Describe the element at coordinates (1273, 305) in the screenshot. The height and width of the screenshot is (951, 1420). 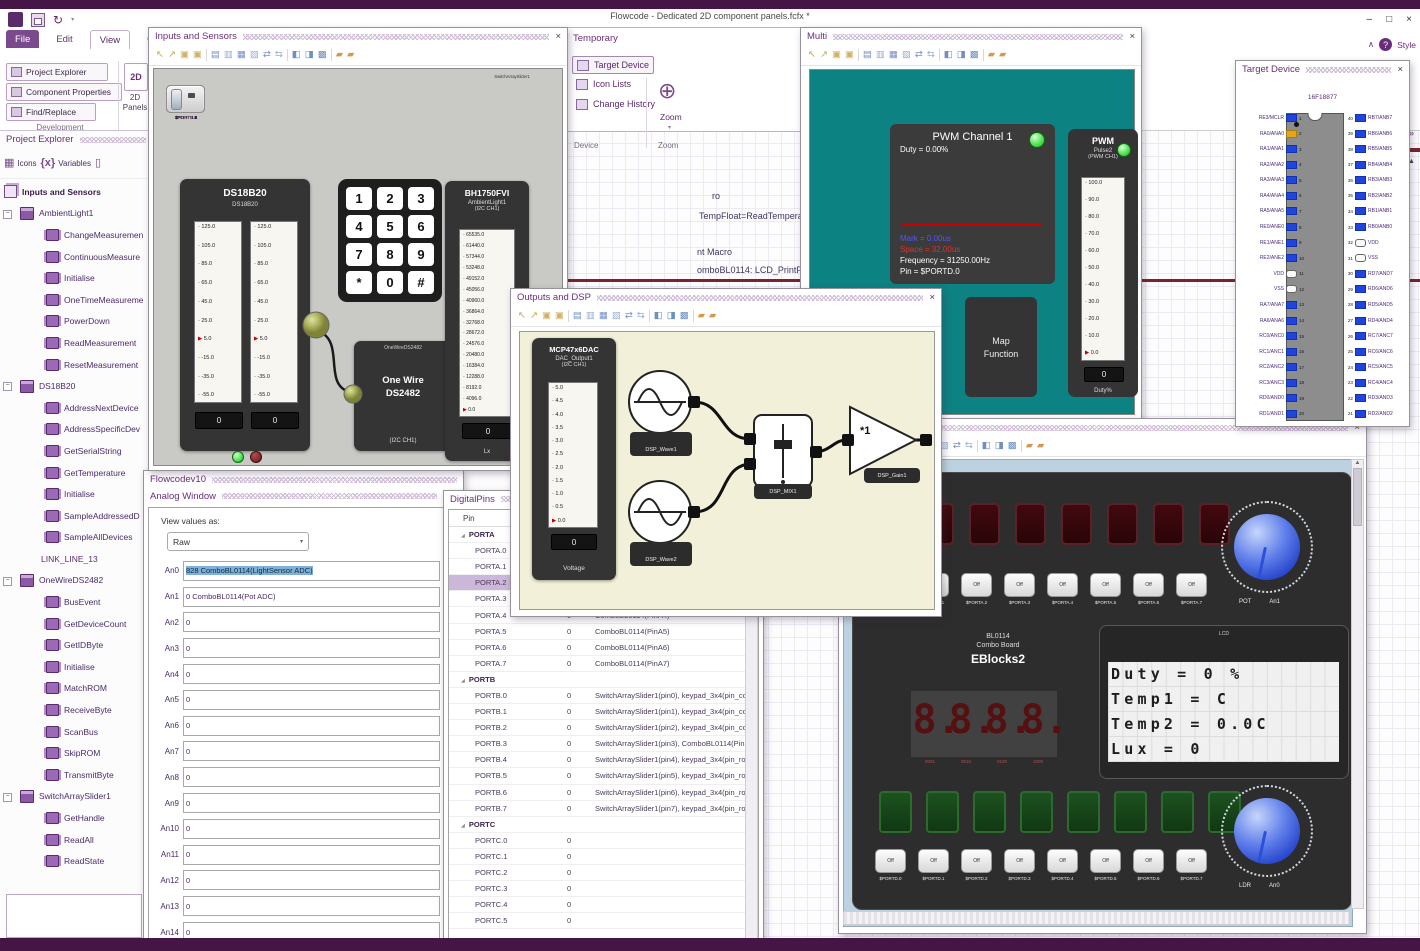
I see `chip-pin: RA7/ANA7 13` at that location.